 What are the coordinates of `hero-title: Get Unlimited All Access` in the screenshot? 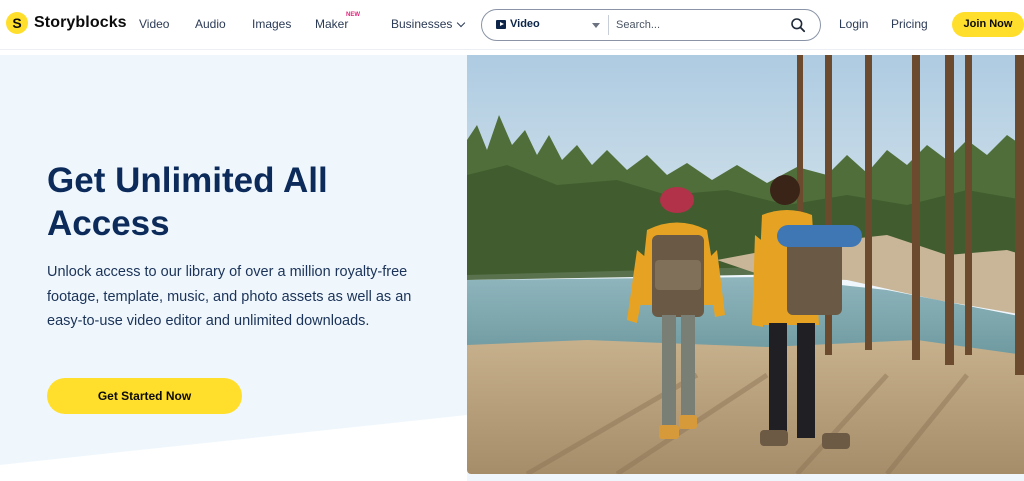 It's located at (187, 202).